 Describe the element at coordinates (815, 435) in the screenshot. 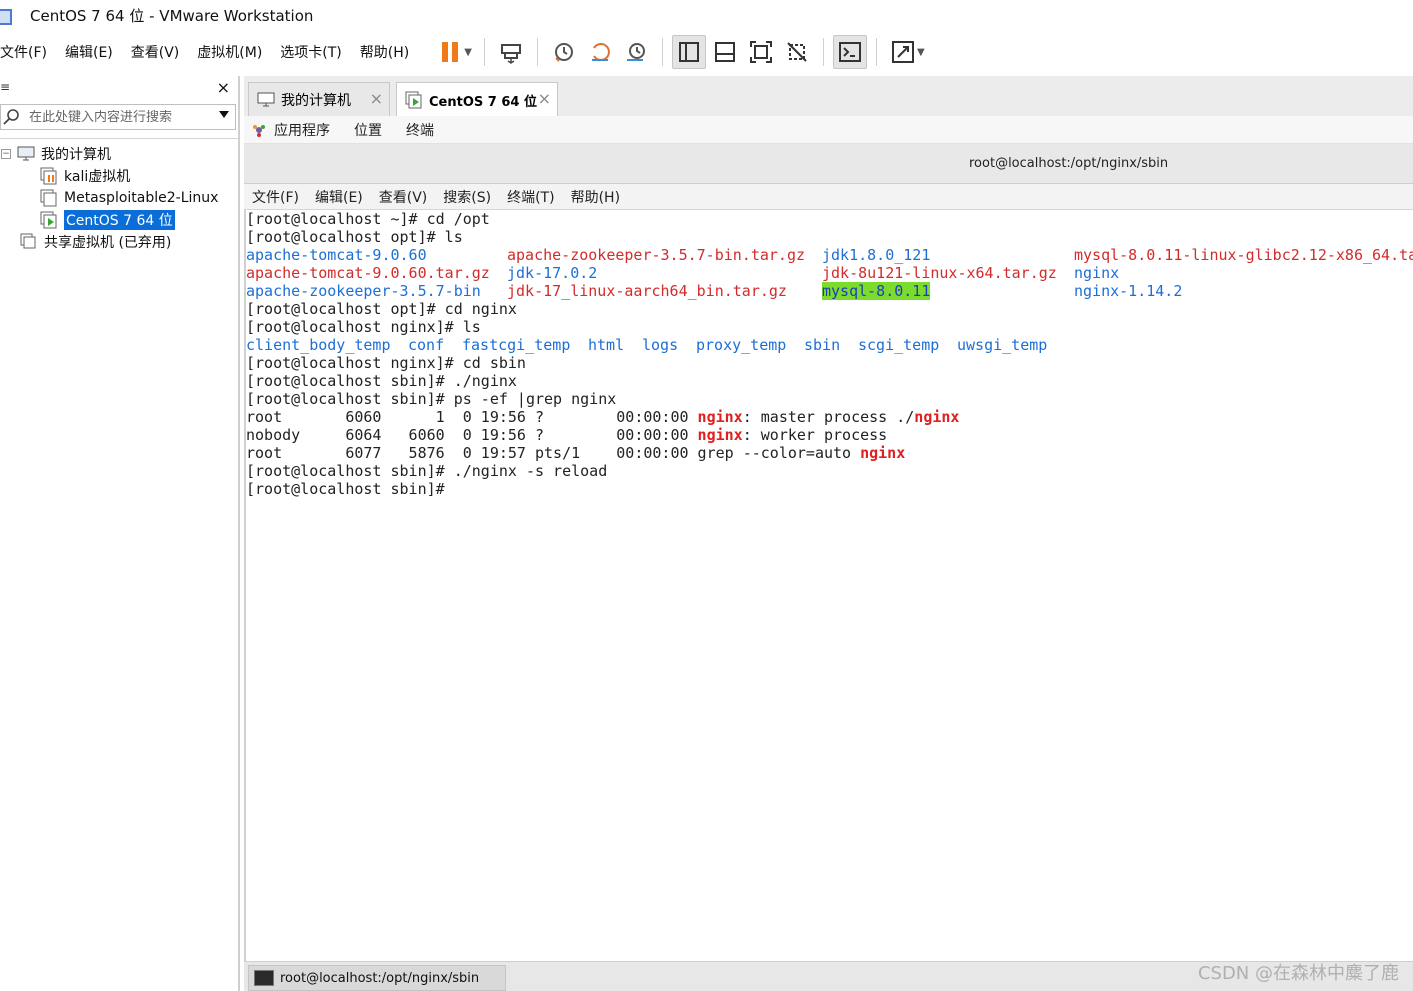

I see `ps-text: : worker process` at that location.